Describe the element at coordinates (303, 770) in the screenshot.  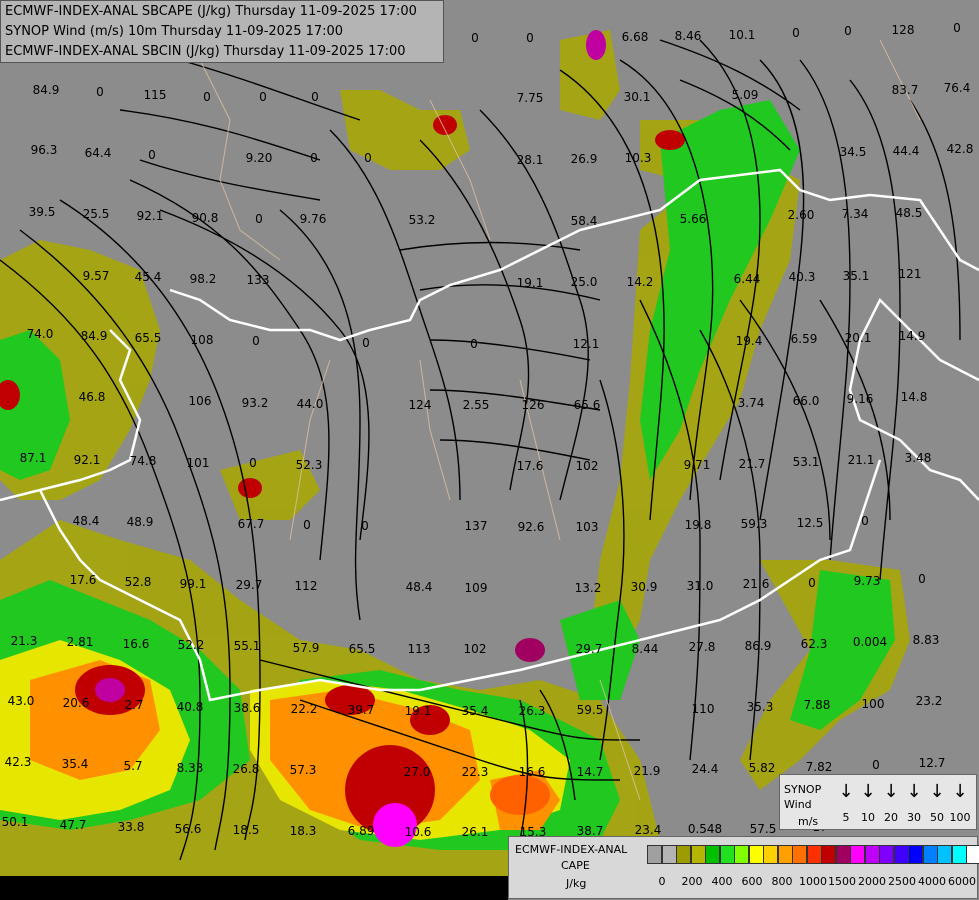
I see `station-value: 57.3` at that location.